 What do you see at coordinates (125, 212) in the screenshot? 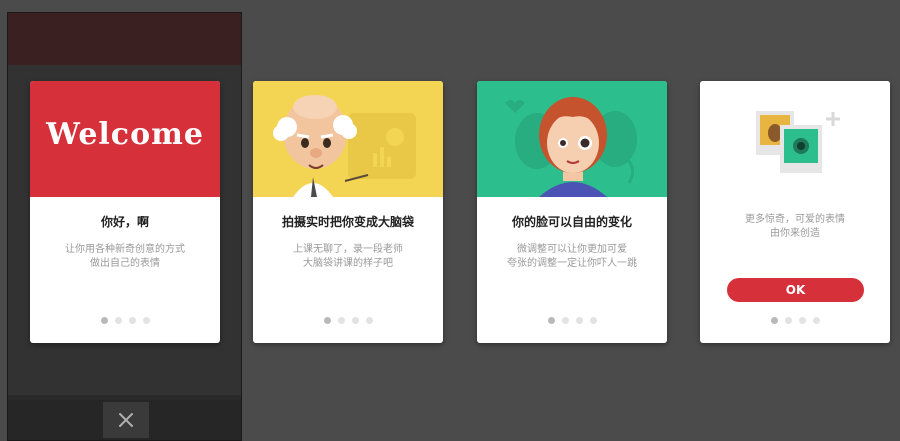
I see `onboarding-card-welcome: Welcome 你好，啊 让你用各种新奇创意的方式 做出自己的表情` at bounding box center [125, 212].